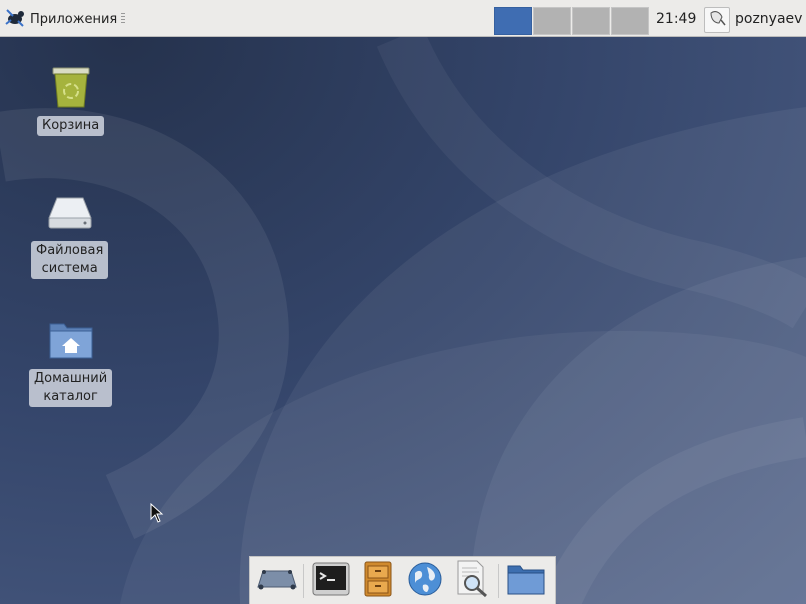 The height and width of the screenshot is (604, 806). Describe the element at coordinates (15, 19) in the screenshot. I see `xfce-mouse-icon` at that location.